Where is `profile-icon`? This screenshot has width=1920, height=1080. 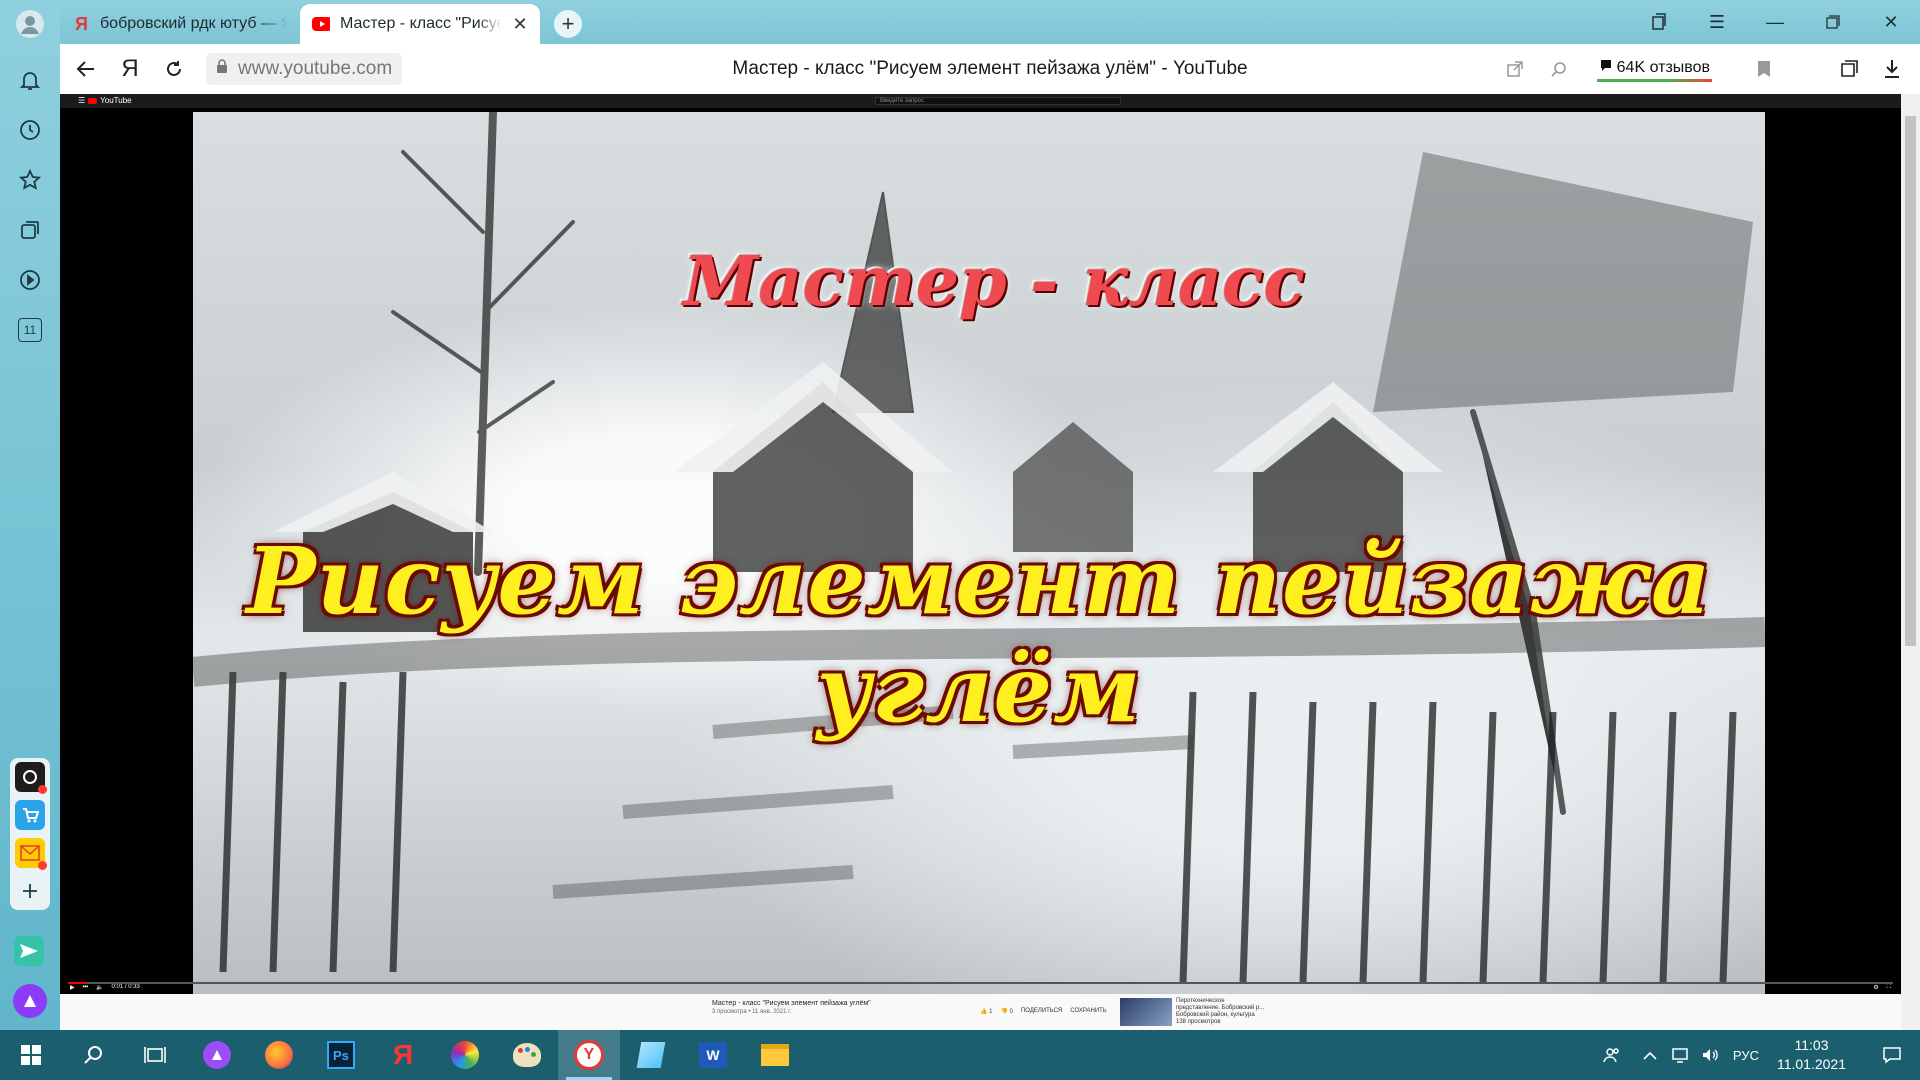
profile-icon is located at coordinates (30, 24).